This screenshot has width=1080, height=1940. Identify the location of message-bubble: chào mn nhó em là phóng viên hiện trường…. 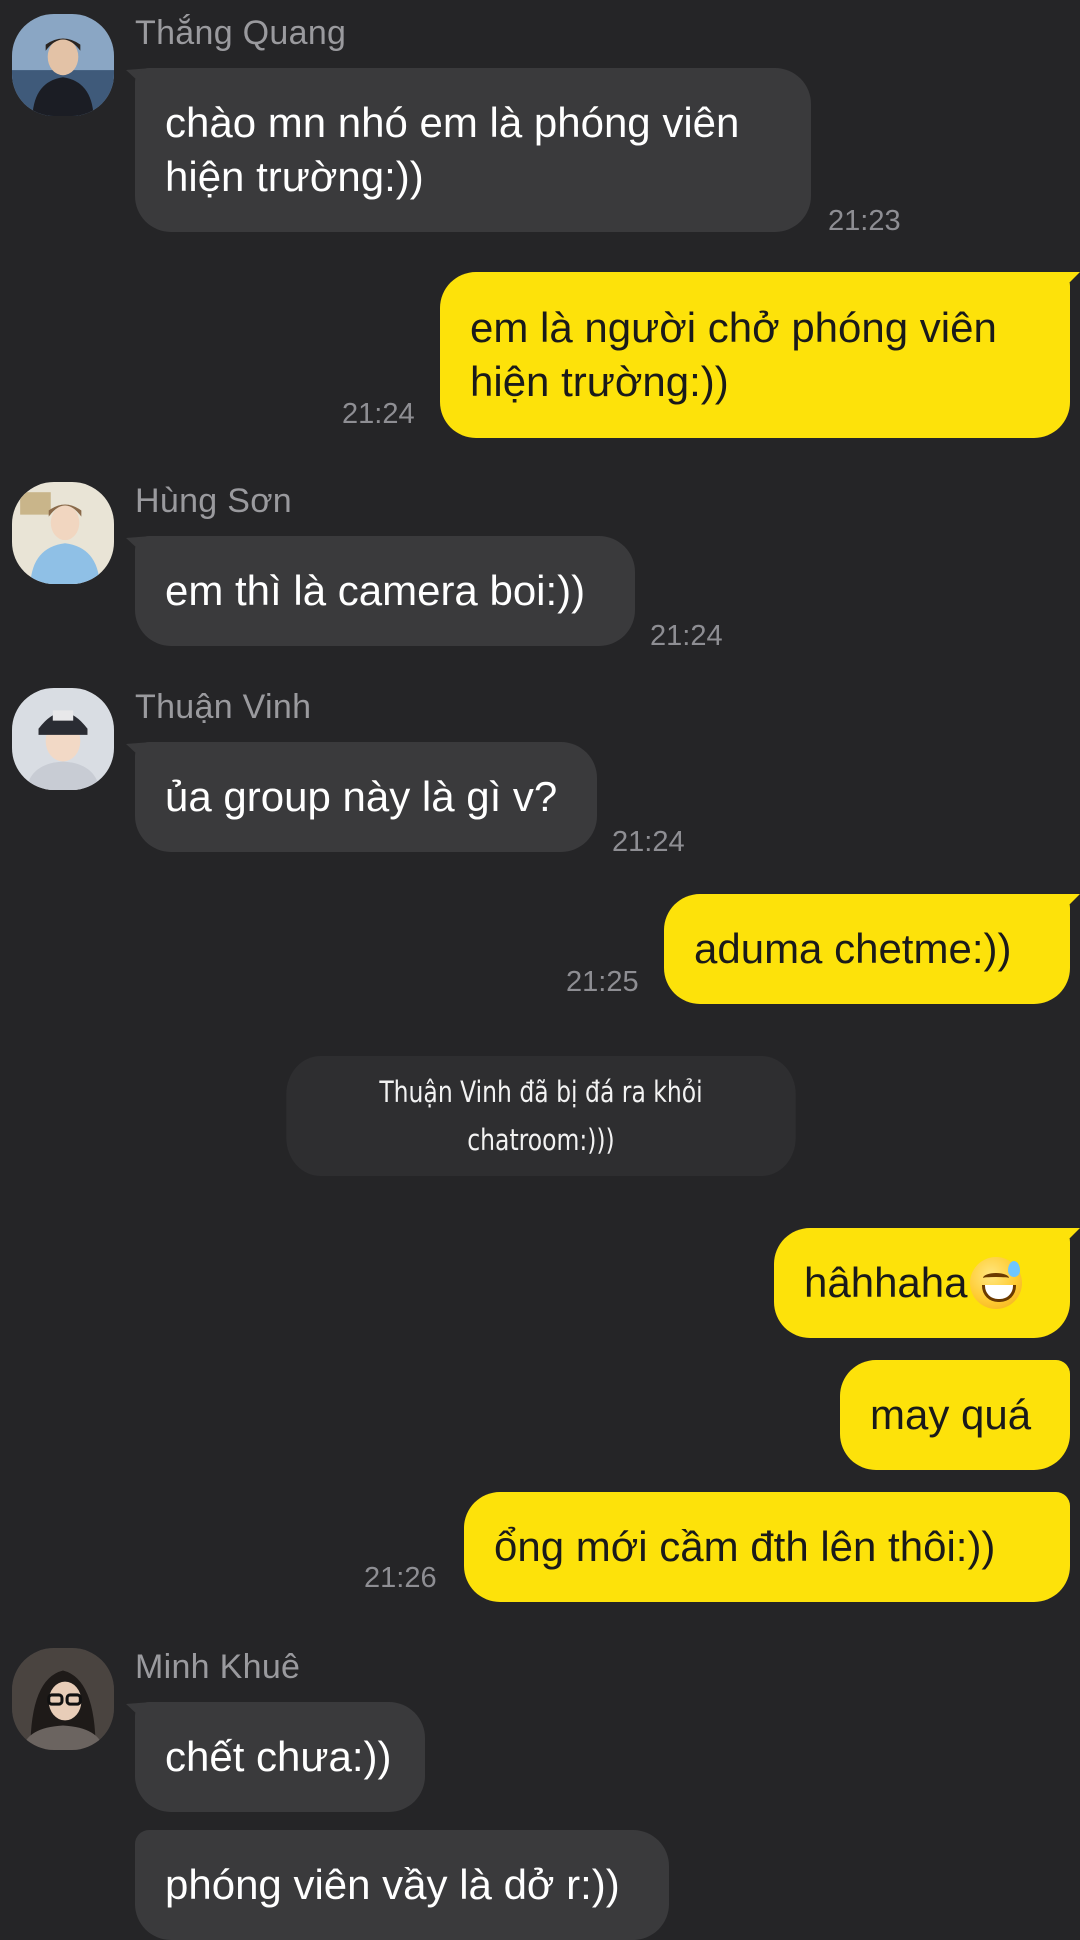
(473, 150).